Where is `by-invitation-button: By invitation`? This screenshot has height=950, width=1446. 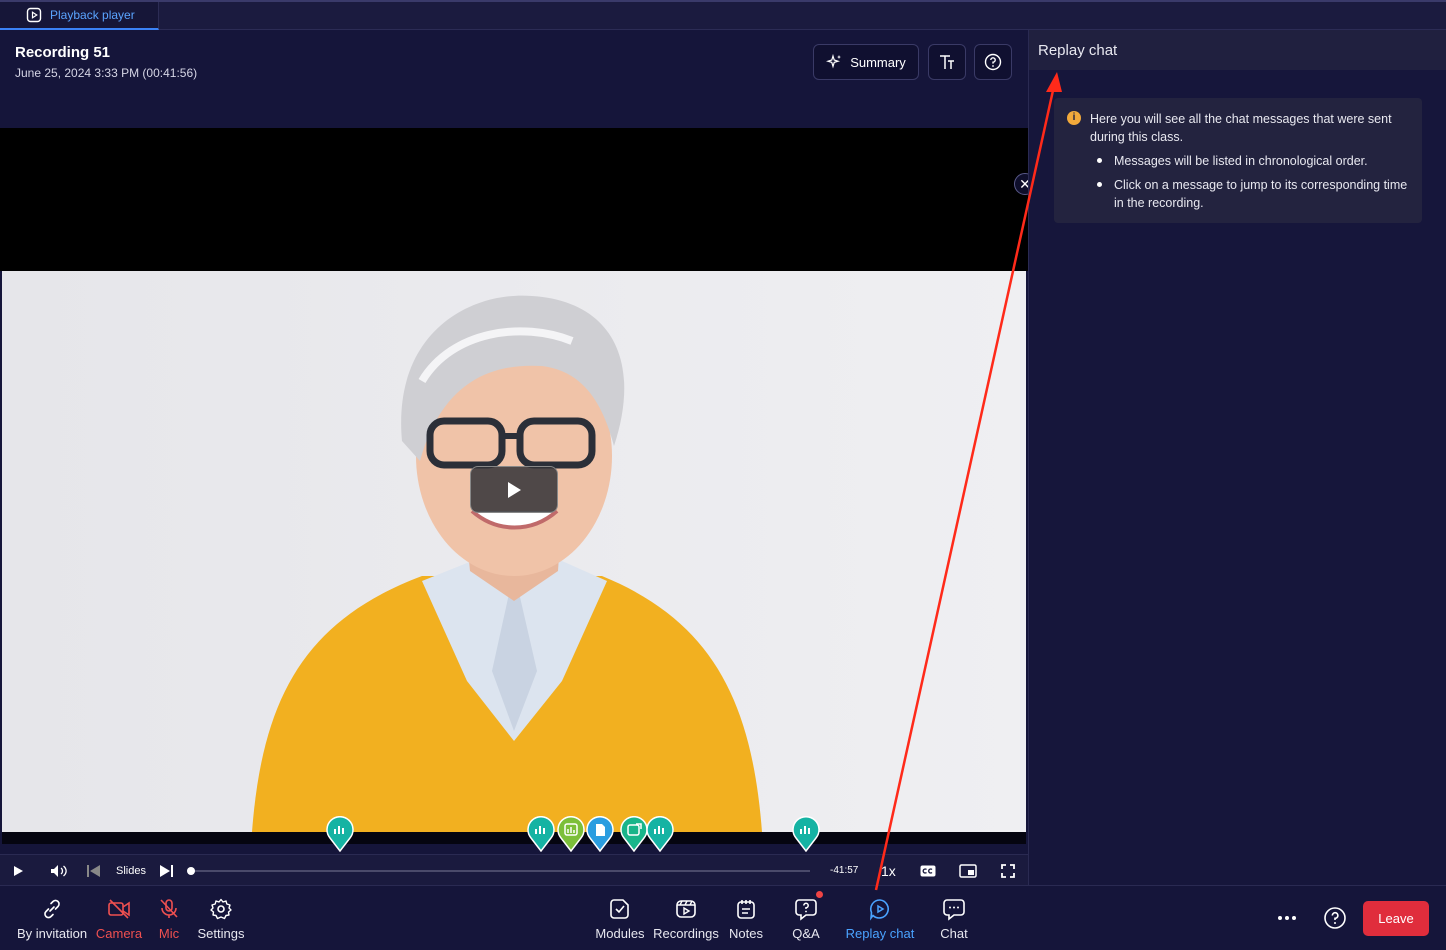
by-invitation-button: By invitation is located at coordinates (52, 918).